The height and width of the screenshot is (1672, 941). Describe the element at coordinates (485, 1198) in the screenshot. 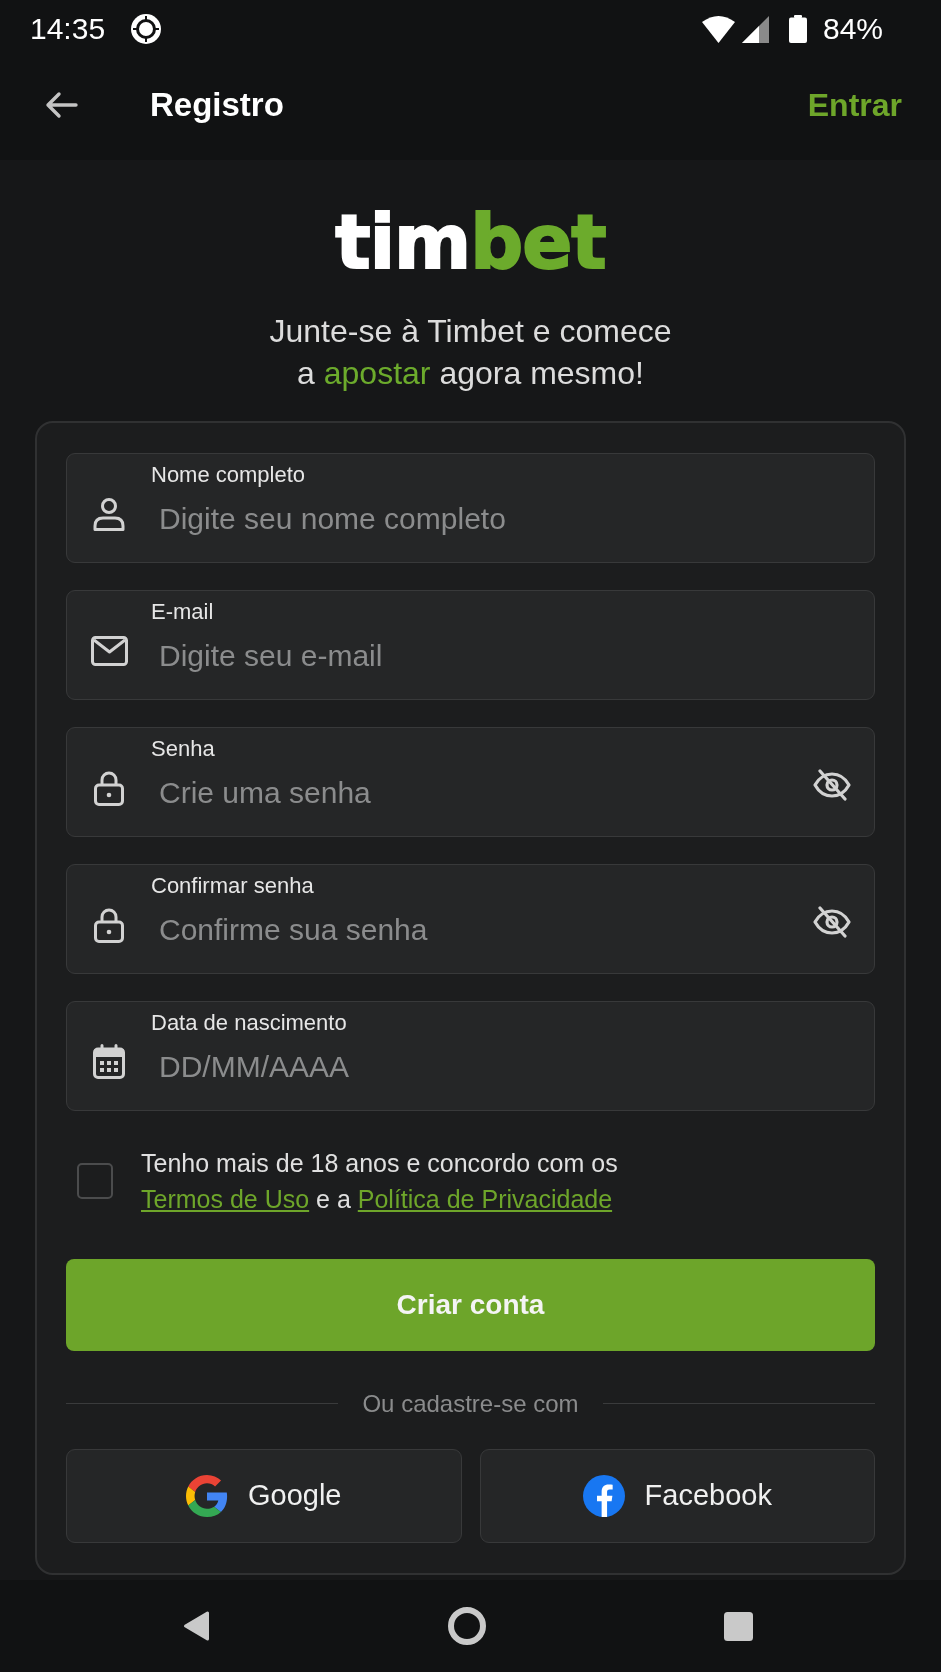

I see `privacy-link: Política de Privacidade` at that location.